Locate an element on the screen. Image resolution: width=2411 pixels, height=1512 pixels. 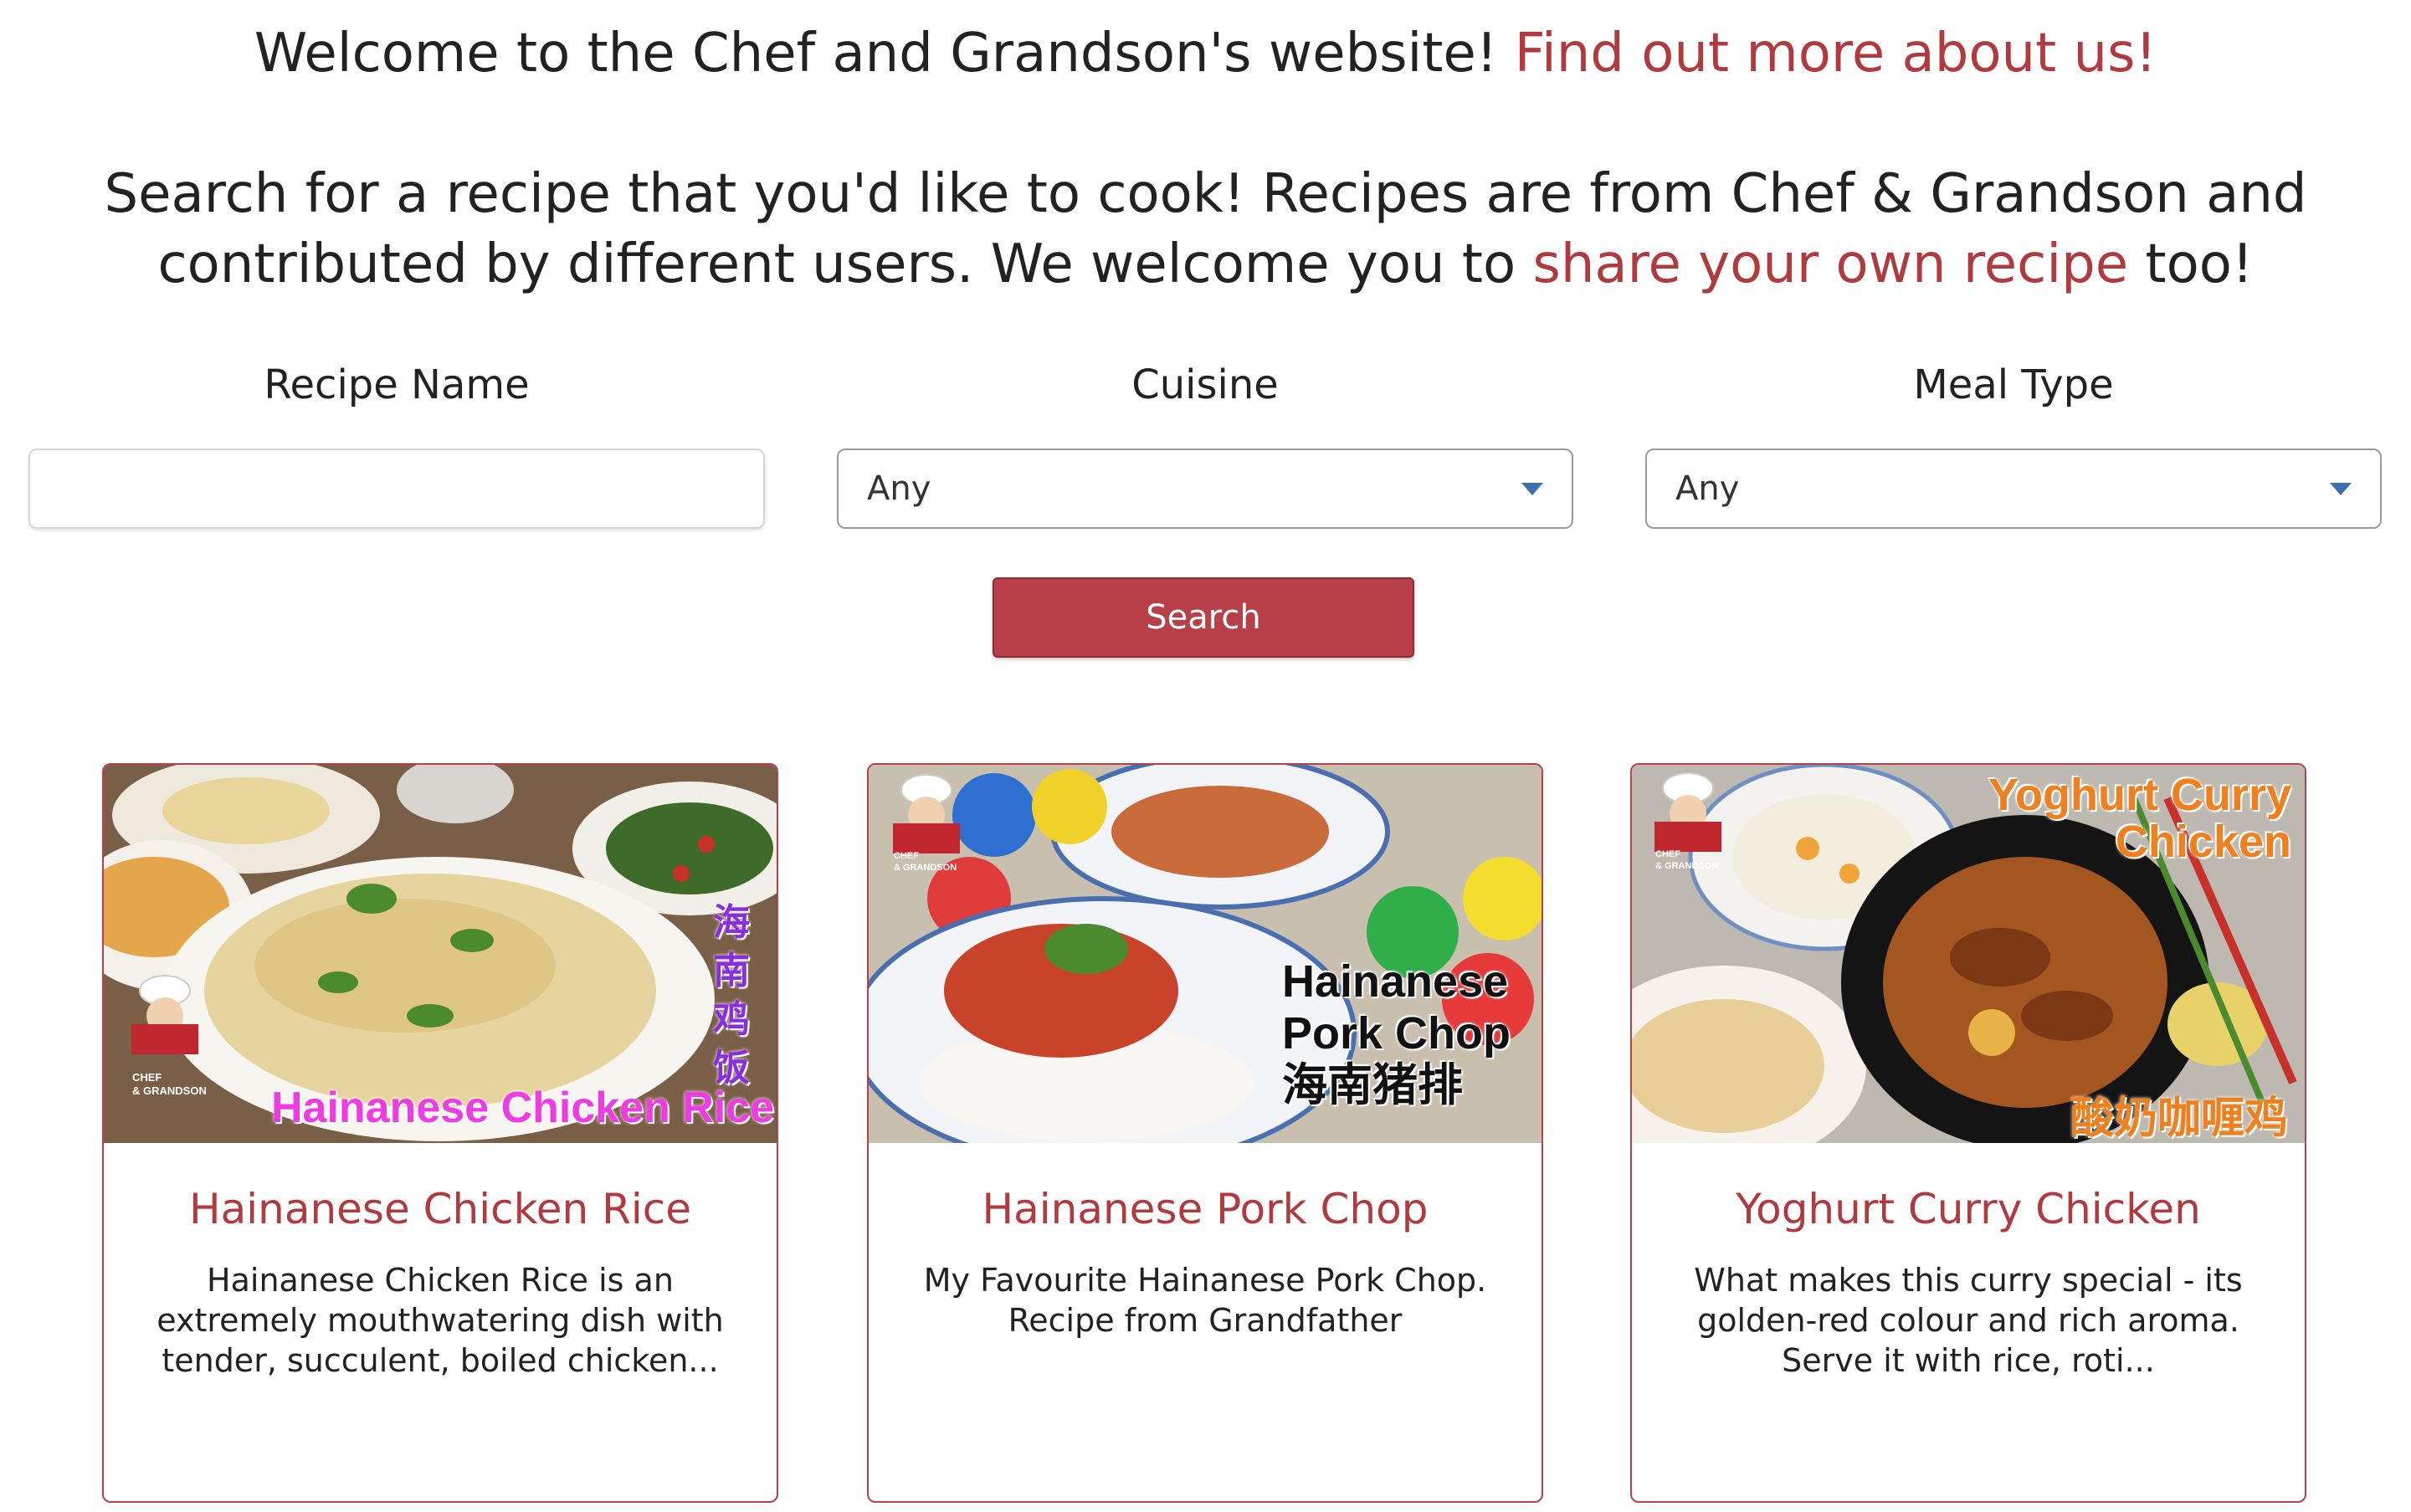
image-overlay-title: Hainanese Pork Chop 海南猪排 is located at coordinates (1396, 1033).